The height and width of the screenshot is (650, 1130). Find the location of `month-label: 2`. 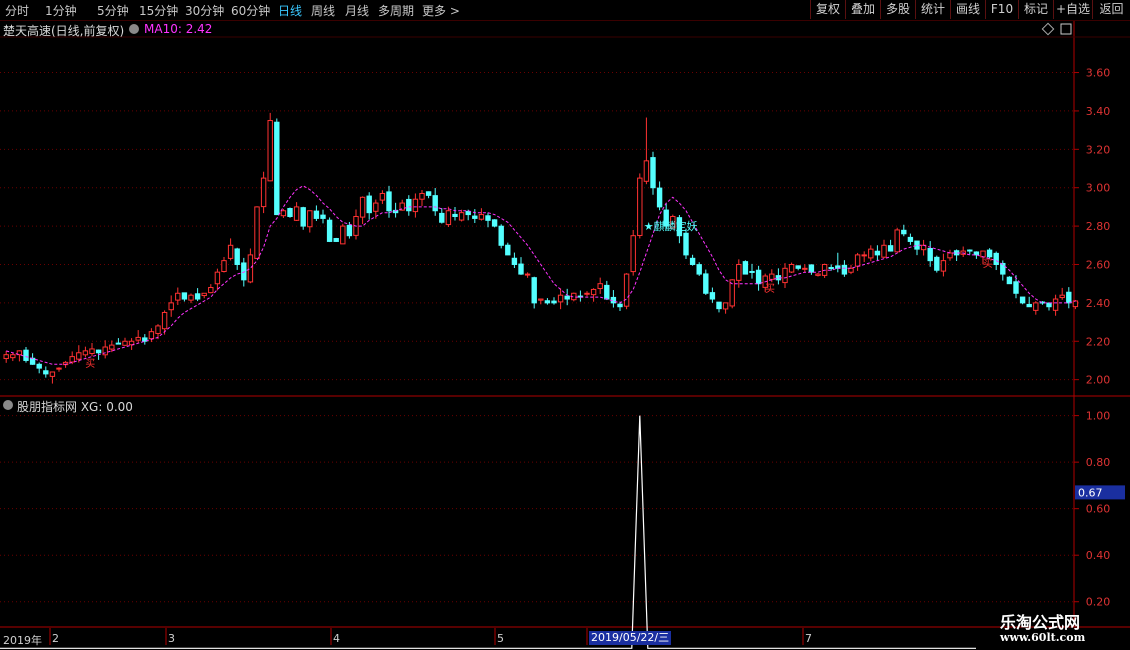

month-label: 2 is located at coordinates (55, 638).